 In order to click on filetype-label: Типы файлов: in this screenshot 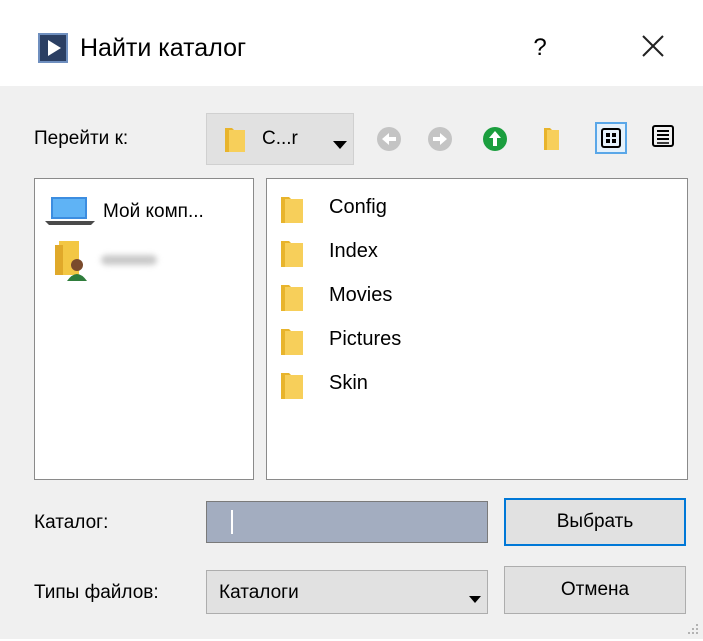, I will do `click(96, 592)`.